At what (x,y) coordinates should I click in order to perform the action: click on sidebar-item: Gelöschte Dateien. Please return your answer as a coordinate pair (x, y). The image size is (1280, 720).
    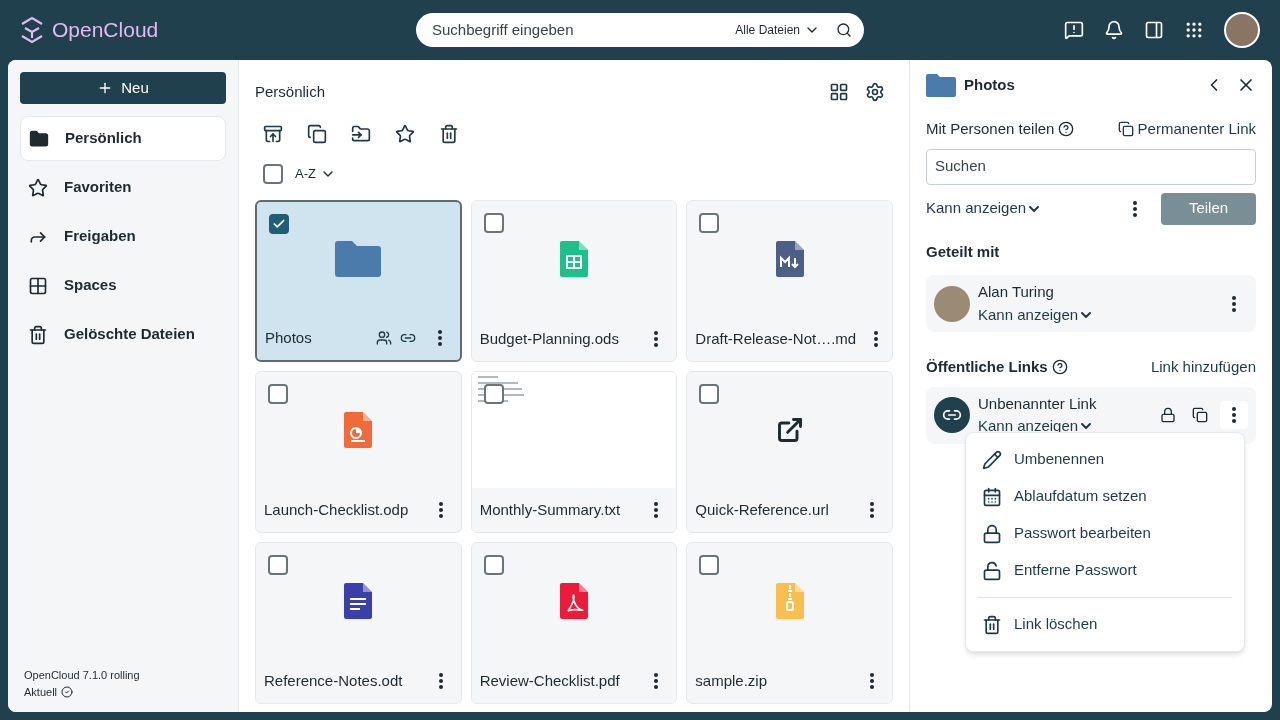
    Looking at the image, I should click on (123, 334).